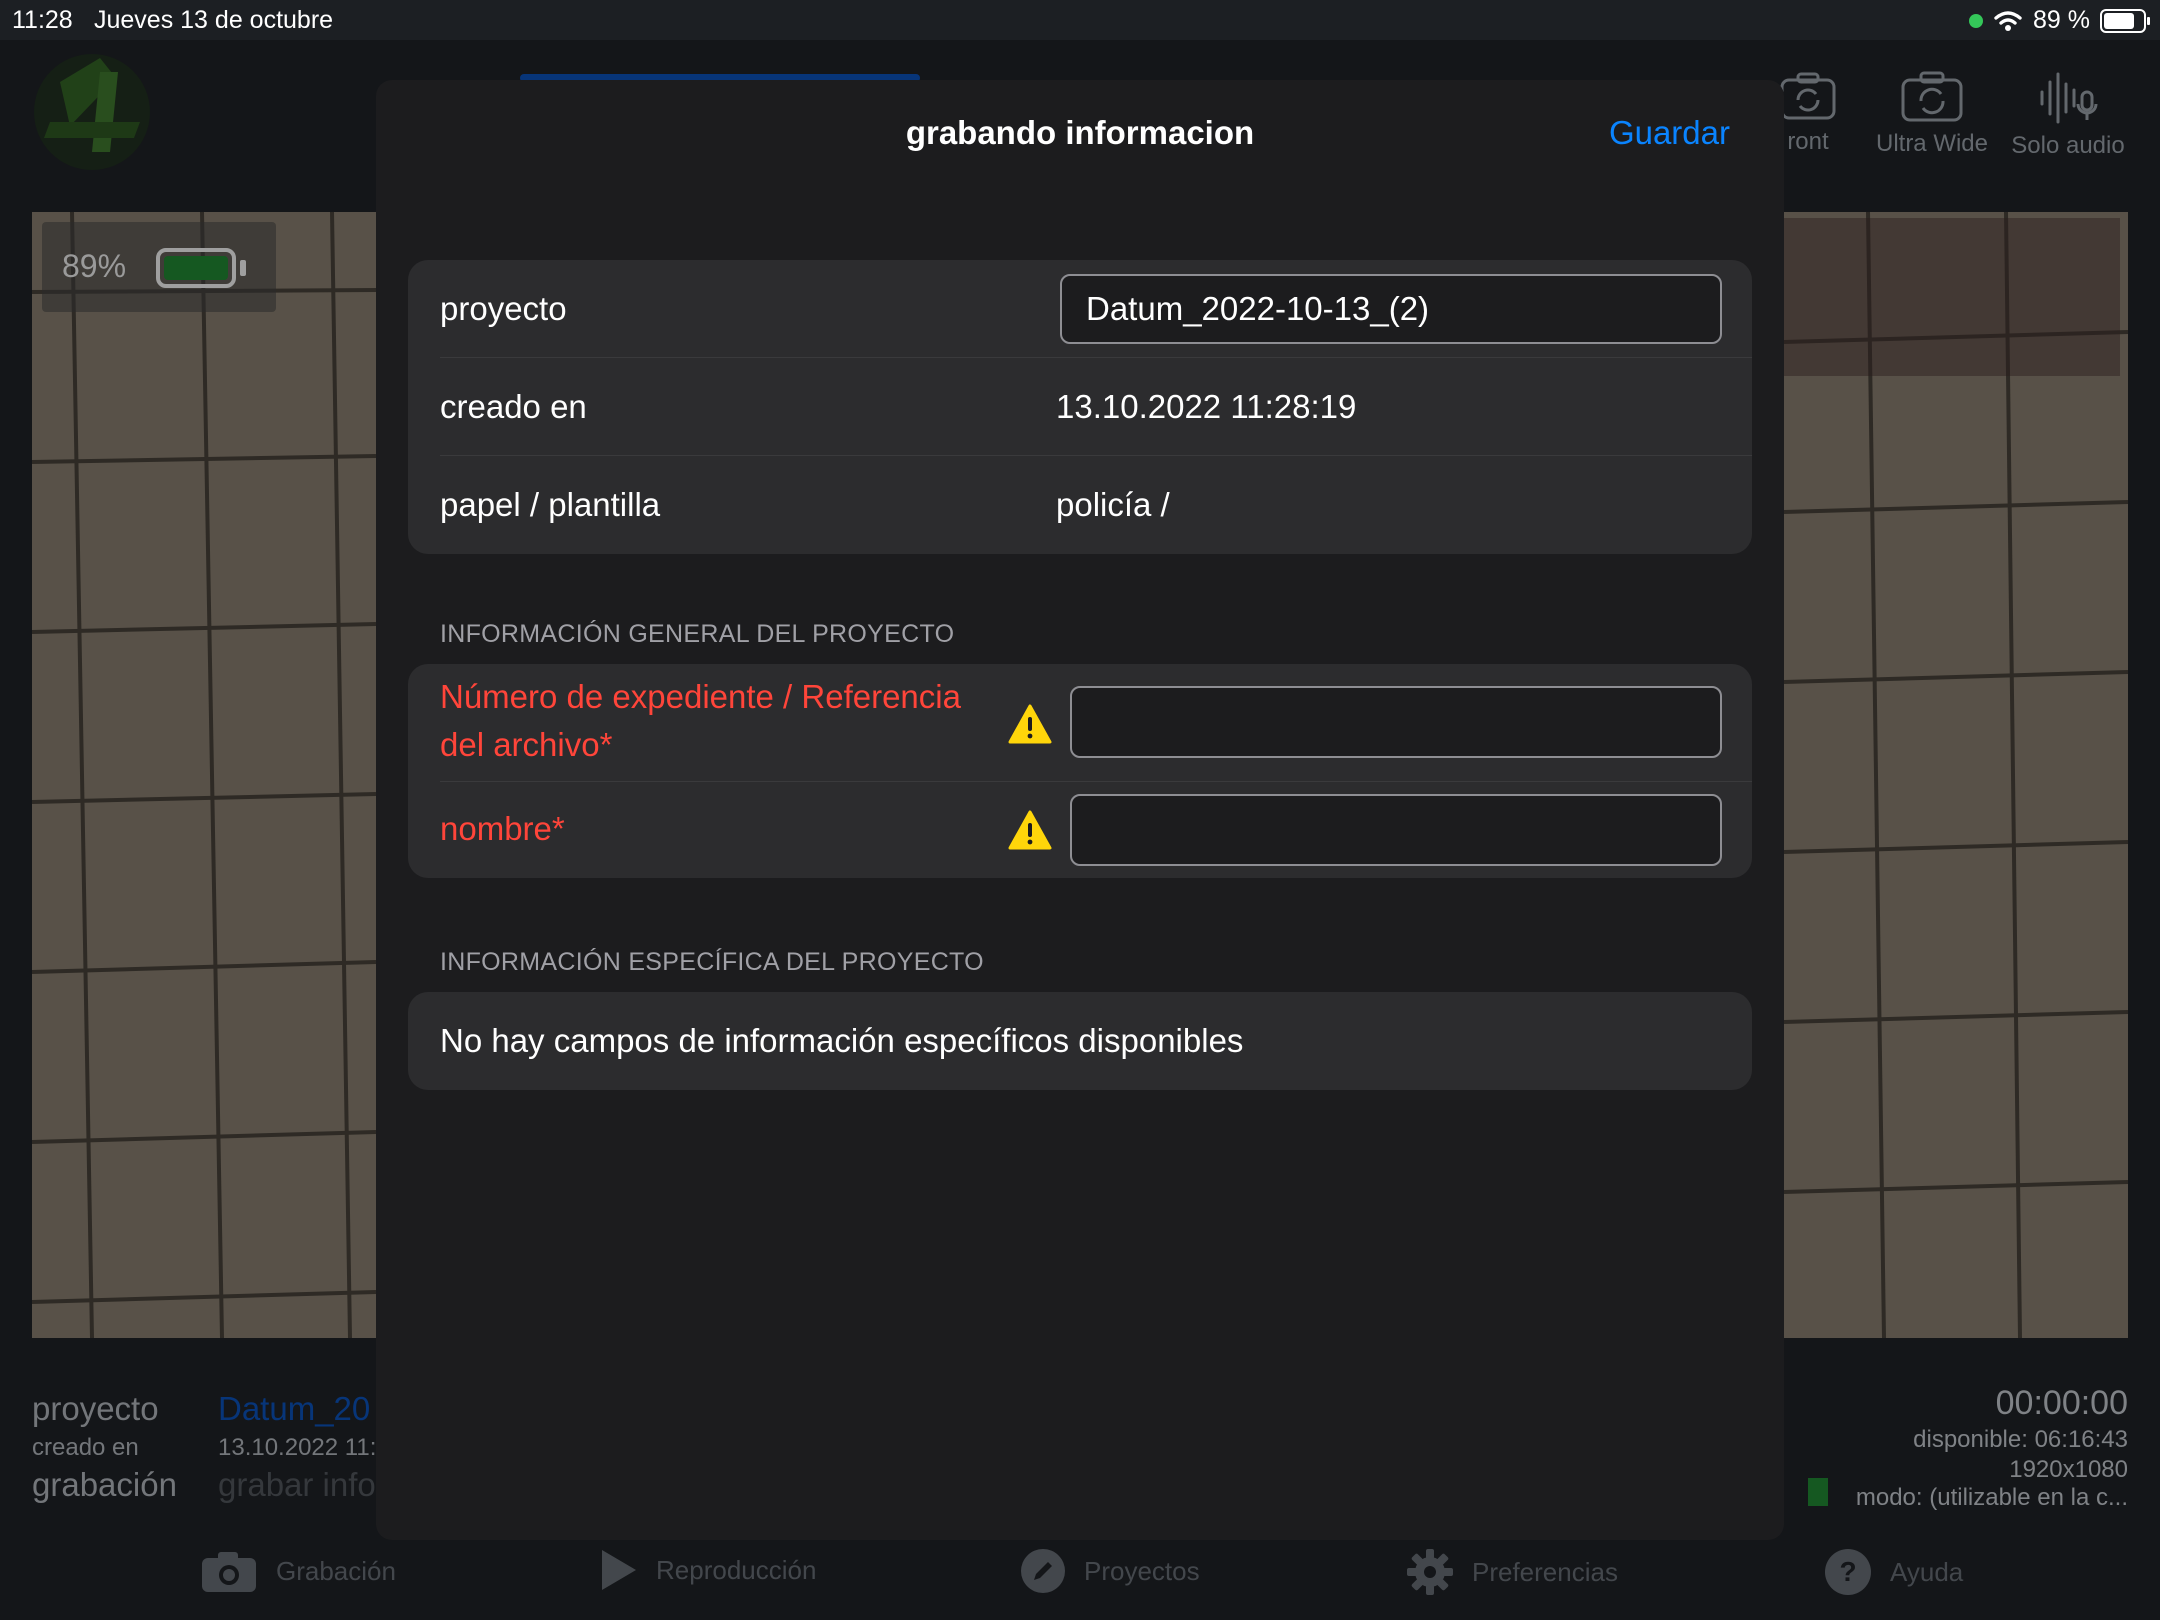  What do you see at coordinates (1976, 20) in the screenshot?
I see `mic-indicator-icon` at bounding box center [1976, 20].